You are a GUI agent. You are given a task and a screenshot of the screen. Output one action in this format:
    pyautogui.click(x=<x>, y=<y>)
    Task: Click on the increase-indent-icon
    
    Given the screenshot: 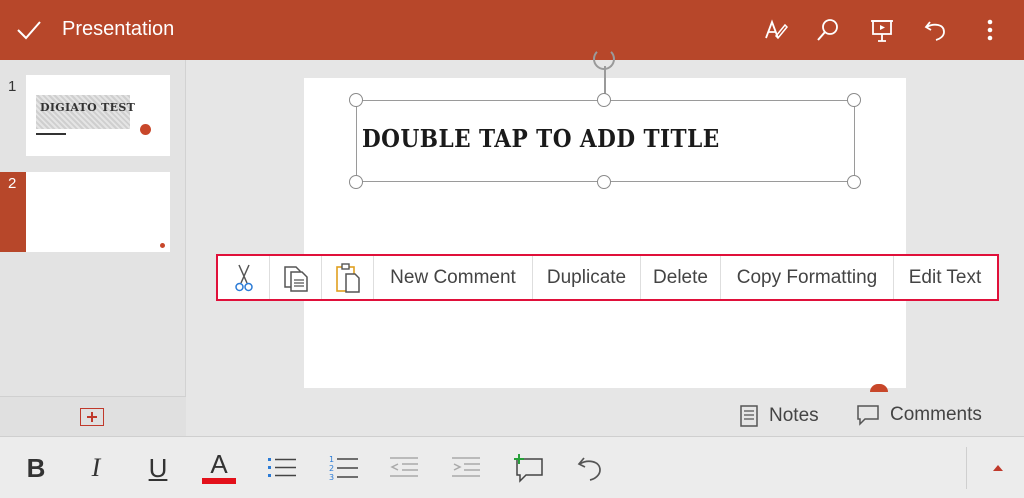 What is the action you would take?
    pyautogui.click(x=466, y=467)
    